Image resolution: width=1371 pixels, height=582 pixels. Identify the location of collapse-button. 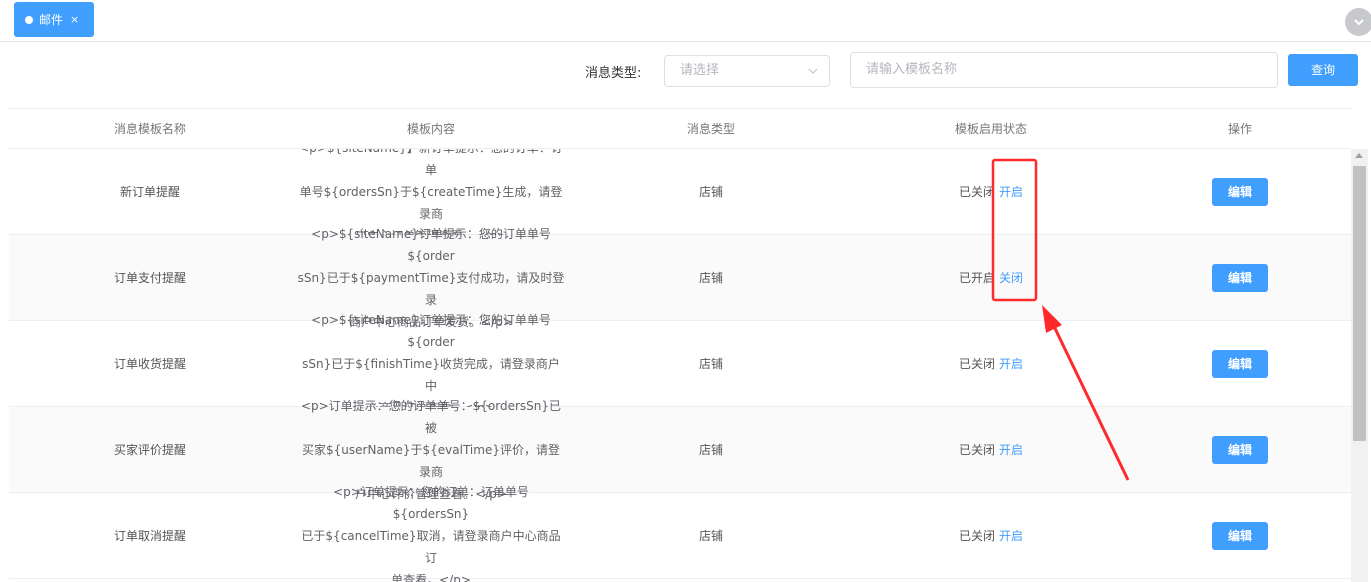
(1358, 22).